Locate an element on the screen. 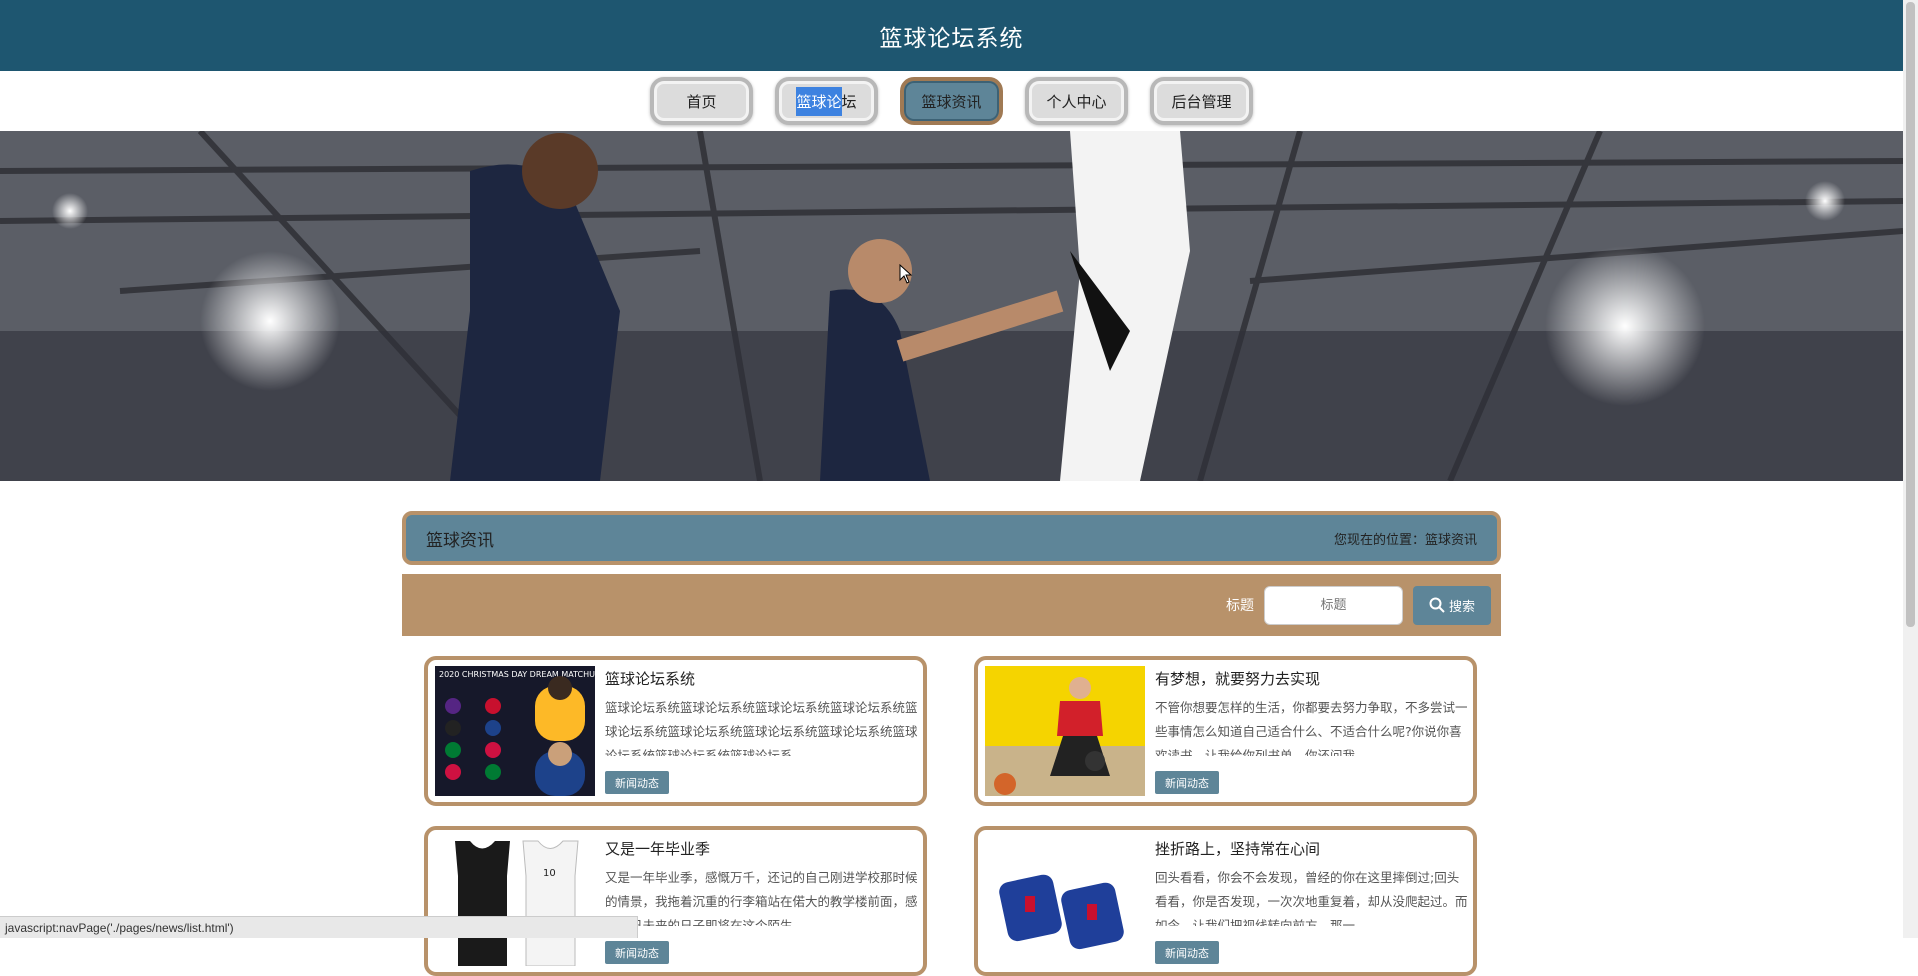  nav-item-home: 首页 is located at coordinates (701, 101).